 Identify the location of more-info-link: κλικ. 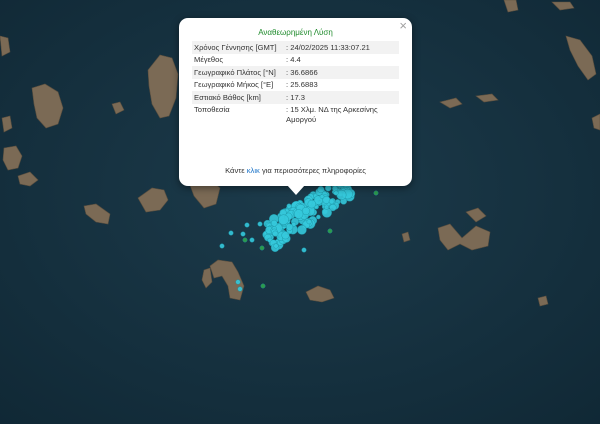
(253, 170).